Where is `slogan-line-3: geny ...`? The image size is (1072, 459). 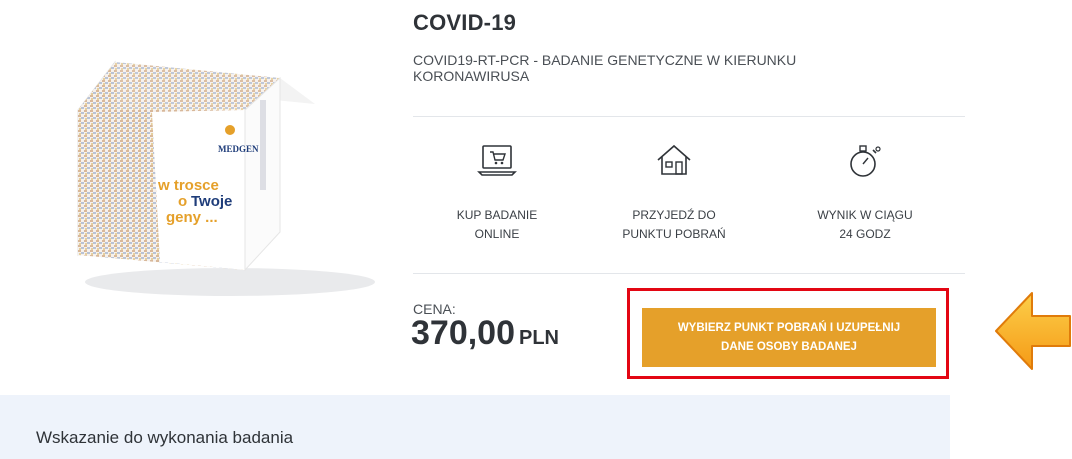 slogan-line-3: geny ... is located at coordinates (192, 217).